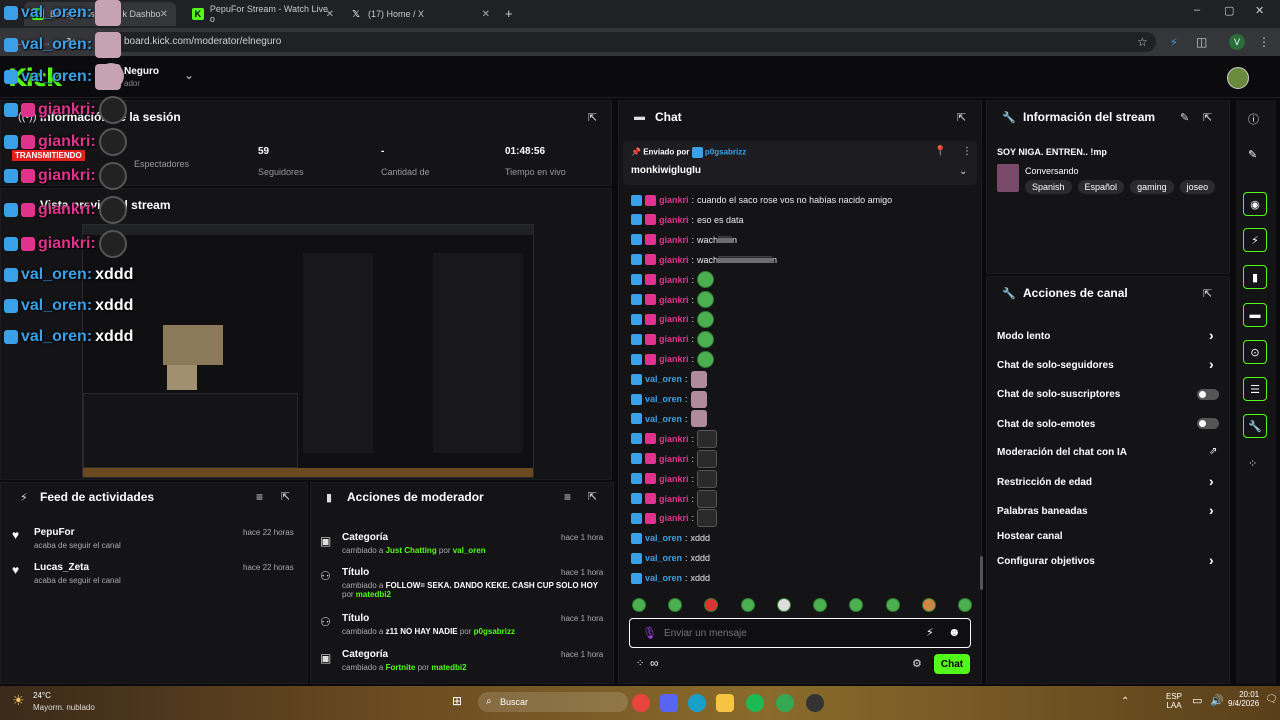 Image resolution: width=1280 pixels, height=720 pixels. Describe the element at coordinates (815, 703) in the screenshot. I see `obs-icon` at that location.